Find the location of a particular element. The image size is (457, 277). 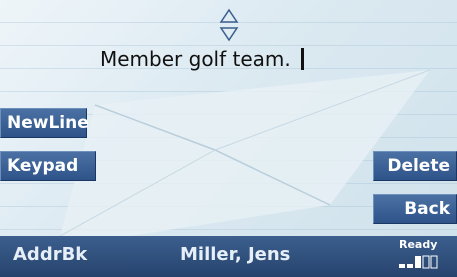

message-text-field: Member golf team. is located at coordinates (202, 59).